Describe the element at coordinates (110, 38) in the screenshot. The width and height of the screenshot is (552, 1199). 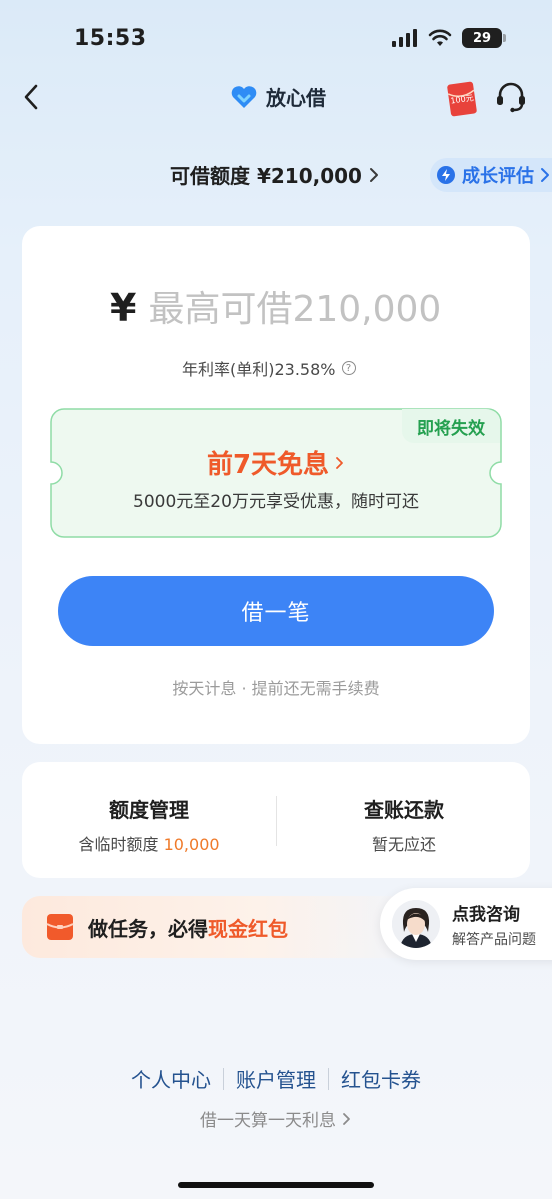
I see `status-time: 15:53` at that location.